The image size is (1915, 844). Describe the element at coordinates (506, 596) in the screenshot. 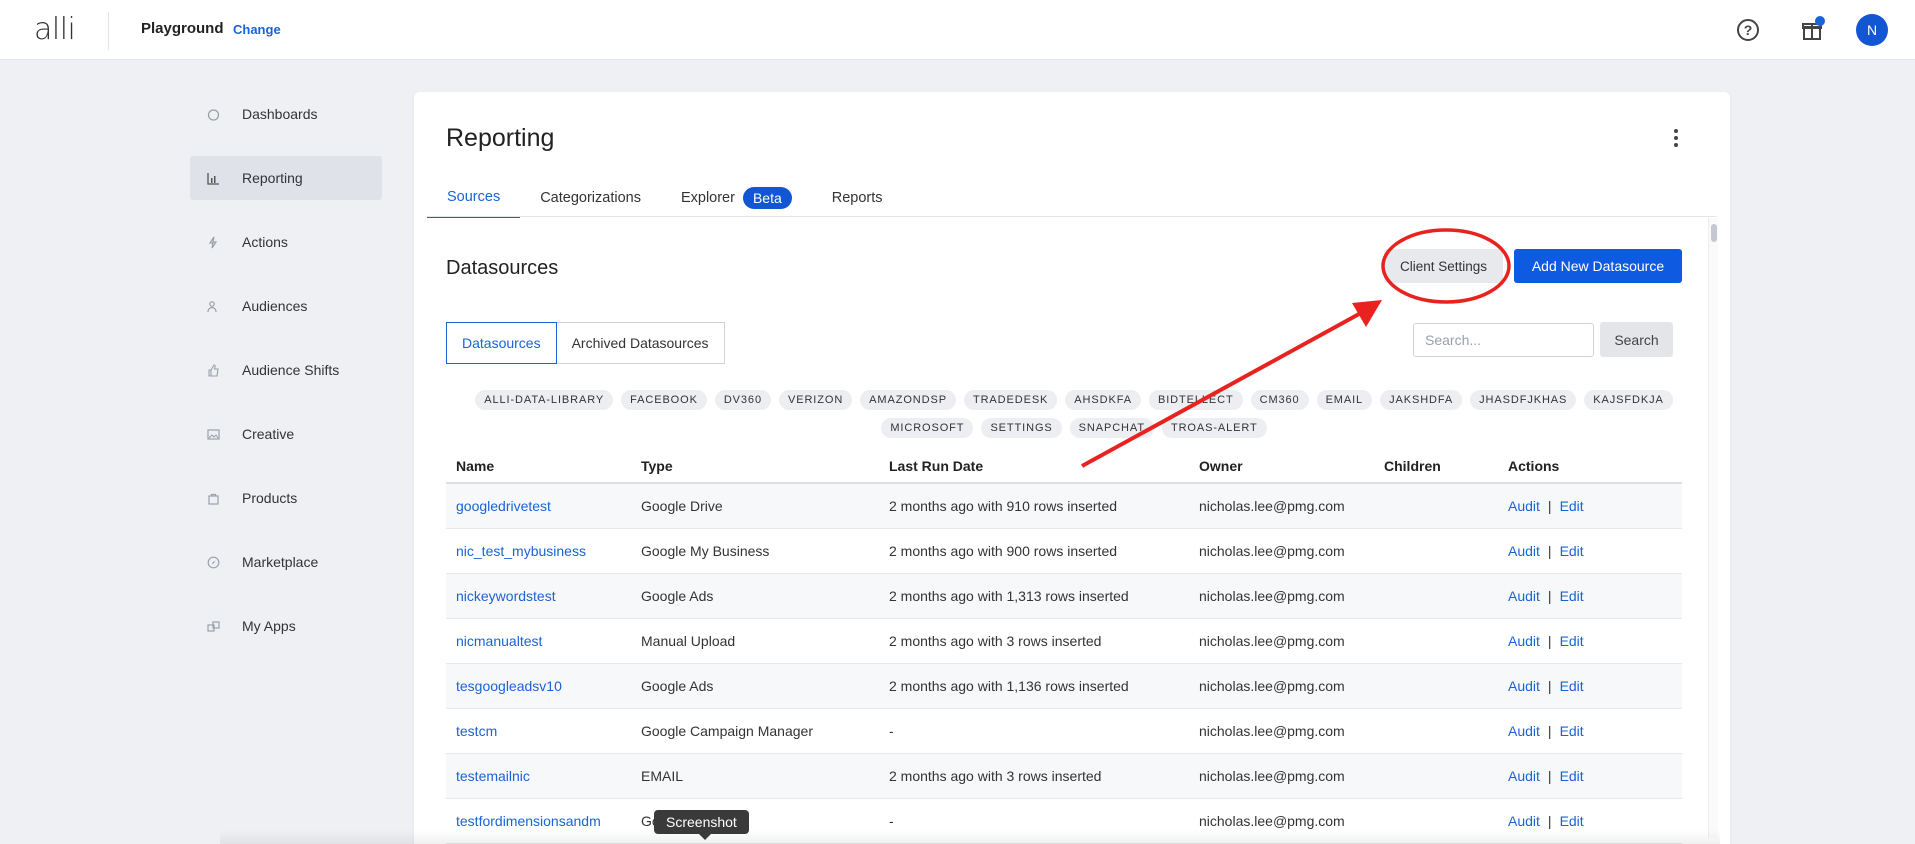

I see `datasource-name-link: nickeywordstest` at that location.